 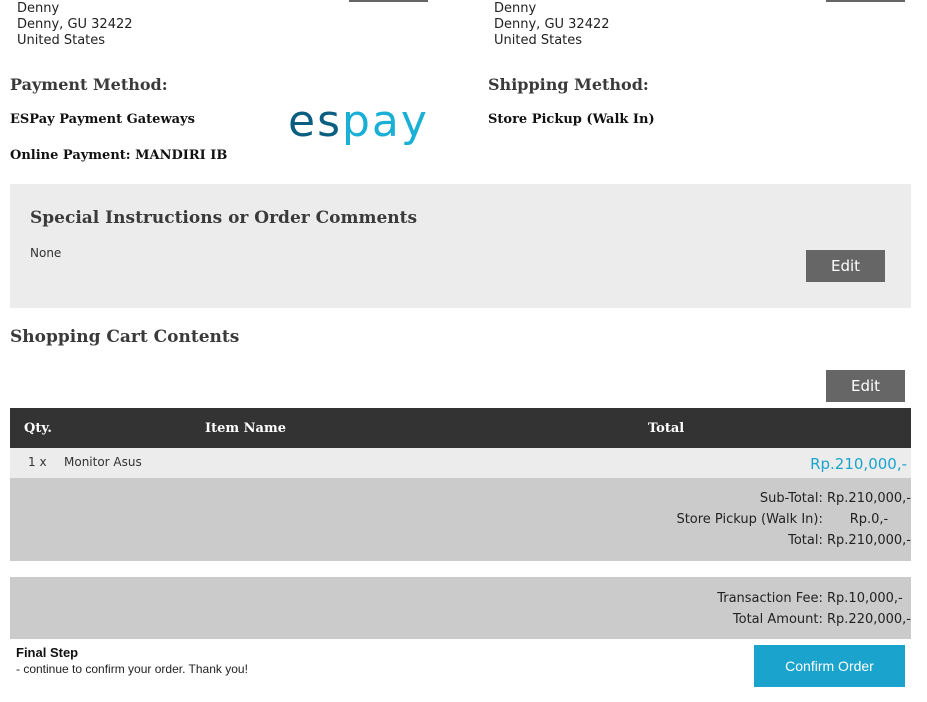 I want to click on final-step-title: Final Step, so click(x=47, y=652).